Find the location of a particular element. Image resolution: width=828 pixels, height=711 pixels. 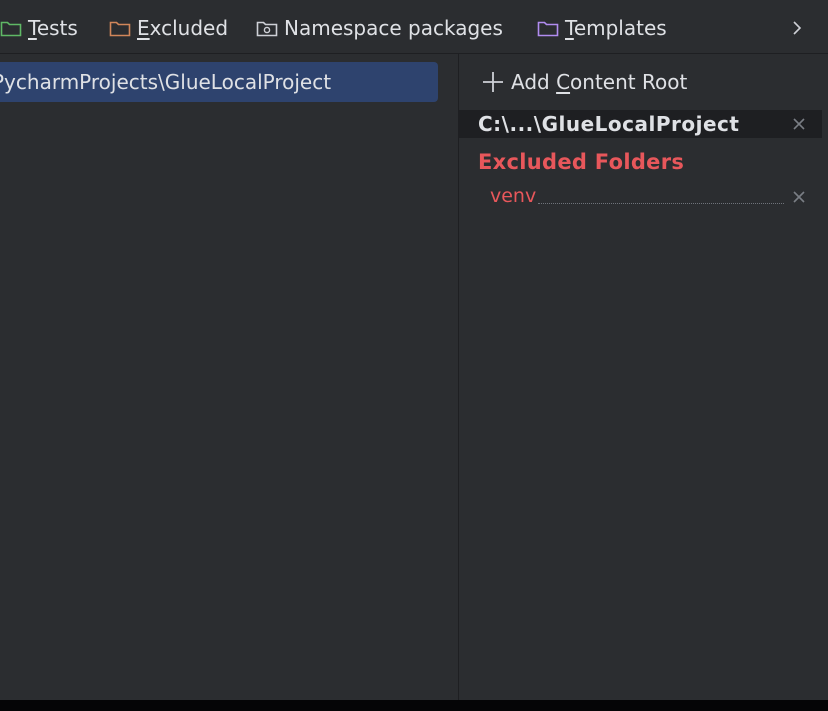

content-root-header-path: C:\...\GlueLocalProject is located at coordinates (609, 124).